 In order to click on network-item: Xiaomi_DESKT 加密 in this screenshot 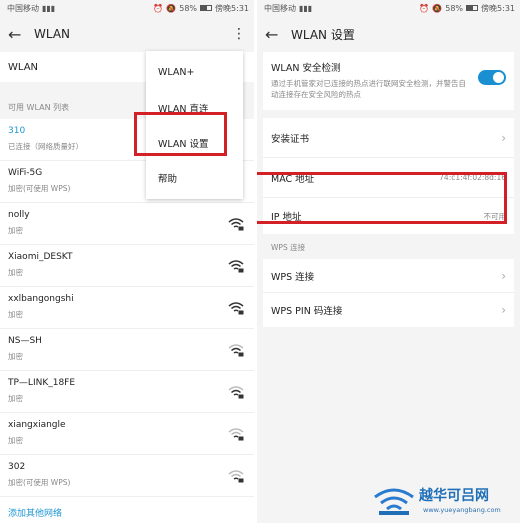, I will do `click(127, 266)`.